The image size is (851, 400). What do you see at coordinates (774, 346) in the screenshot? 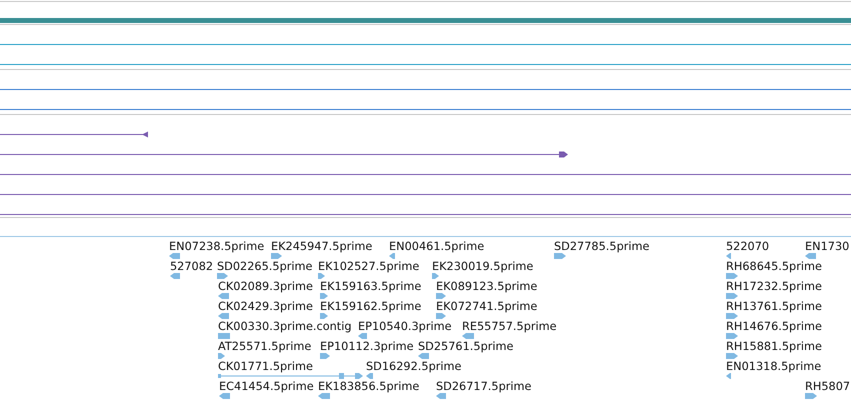
I see `feature-label: RH15881.5prime` at bounding box center [774, 346].